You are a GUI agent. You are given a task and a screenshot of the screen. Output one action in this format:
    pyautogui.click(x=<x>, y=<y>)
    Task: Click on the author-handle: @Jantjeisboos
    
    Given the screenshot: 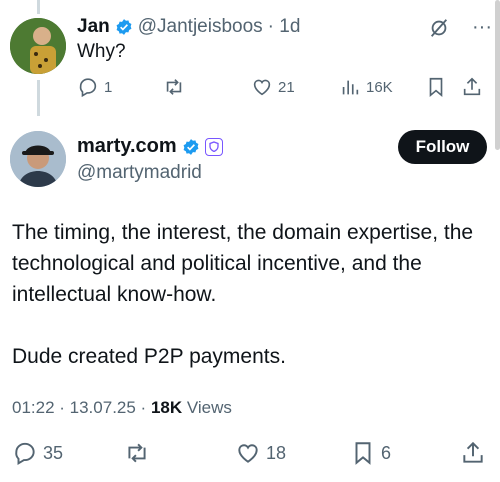 What is the action you would take?
    pyautogui.click(x=200, y=27)
    